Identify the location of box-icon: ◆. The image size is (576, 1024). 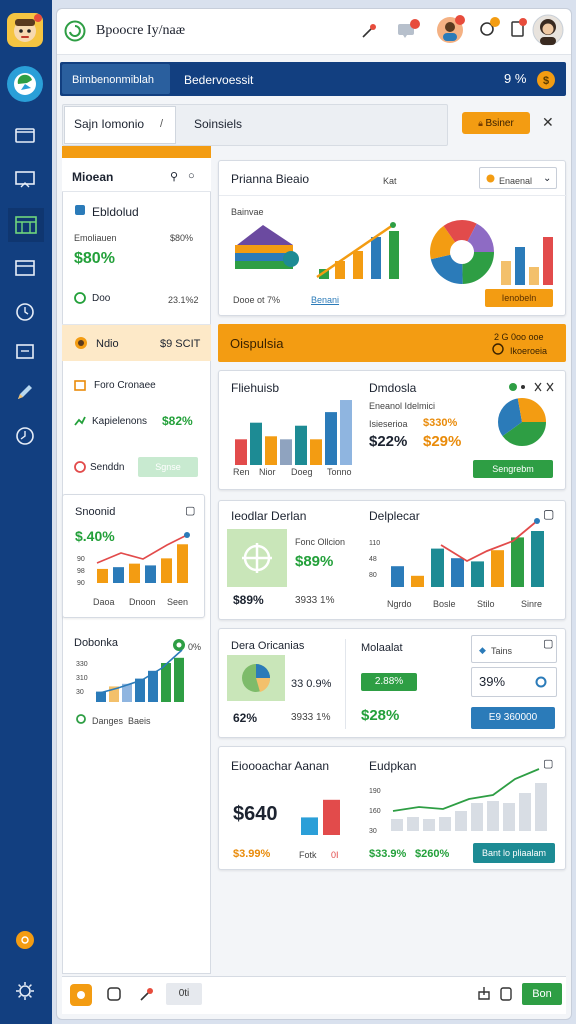
(482, 650).